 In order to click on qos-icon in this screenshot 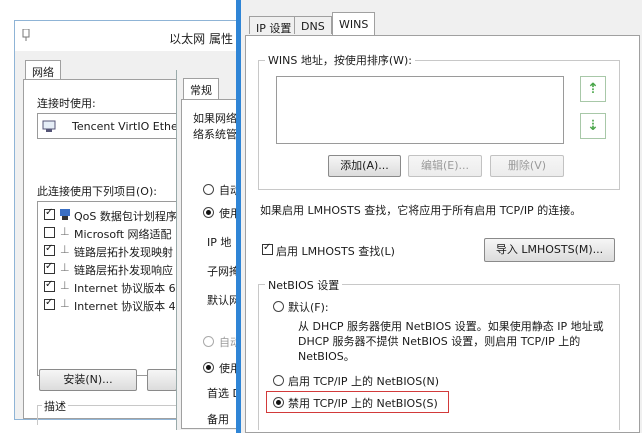, I will do `click(65, 214)`.